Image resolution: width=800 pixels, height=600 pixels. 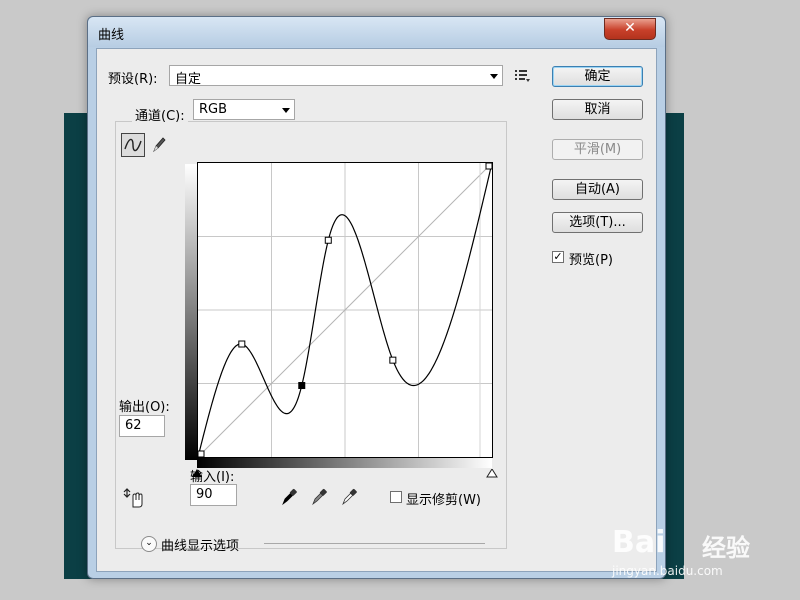 What do you see at coordinates (667, 571) in the screenshot?
I see `watermark-url: jingyan.baidu.com` at bounding box center [667, 571].